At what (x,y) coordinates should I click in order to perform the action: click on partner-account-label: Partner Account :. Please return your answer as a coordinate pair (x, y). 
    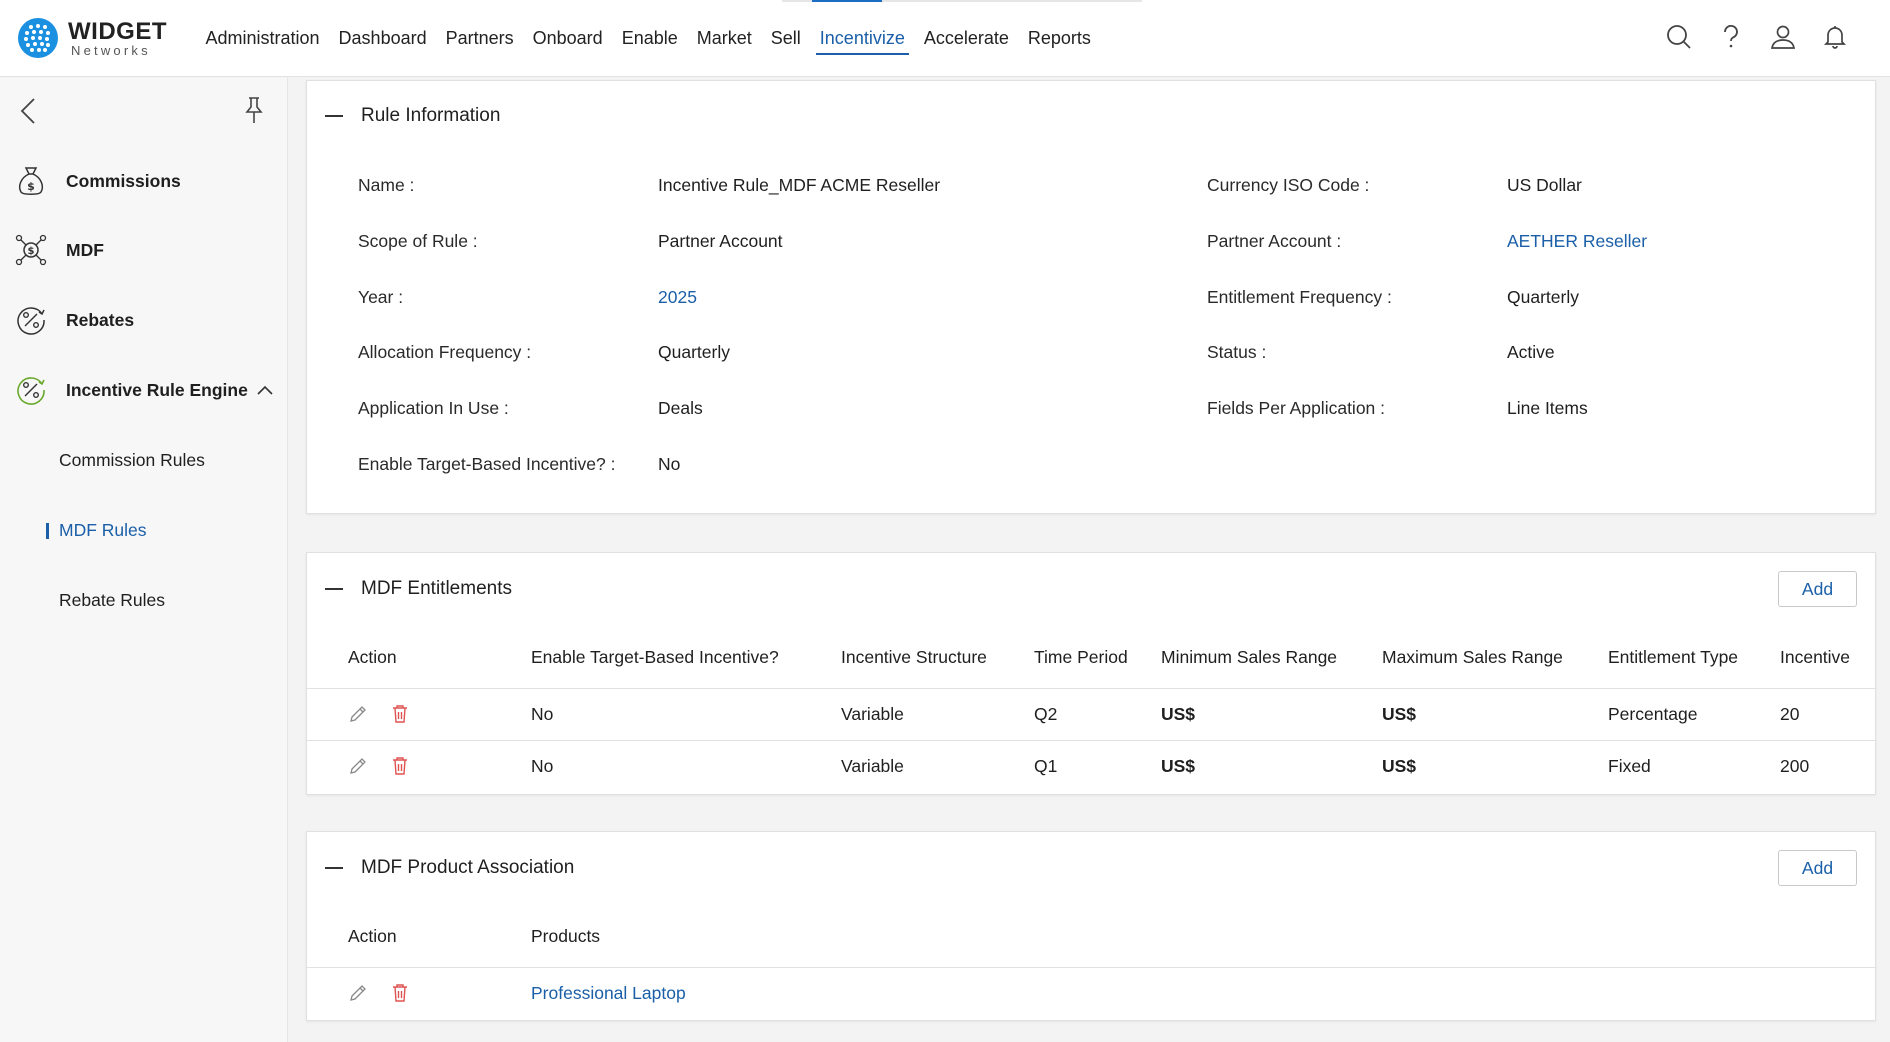
    Looking at the image, I should click on (1274, 241).